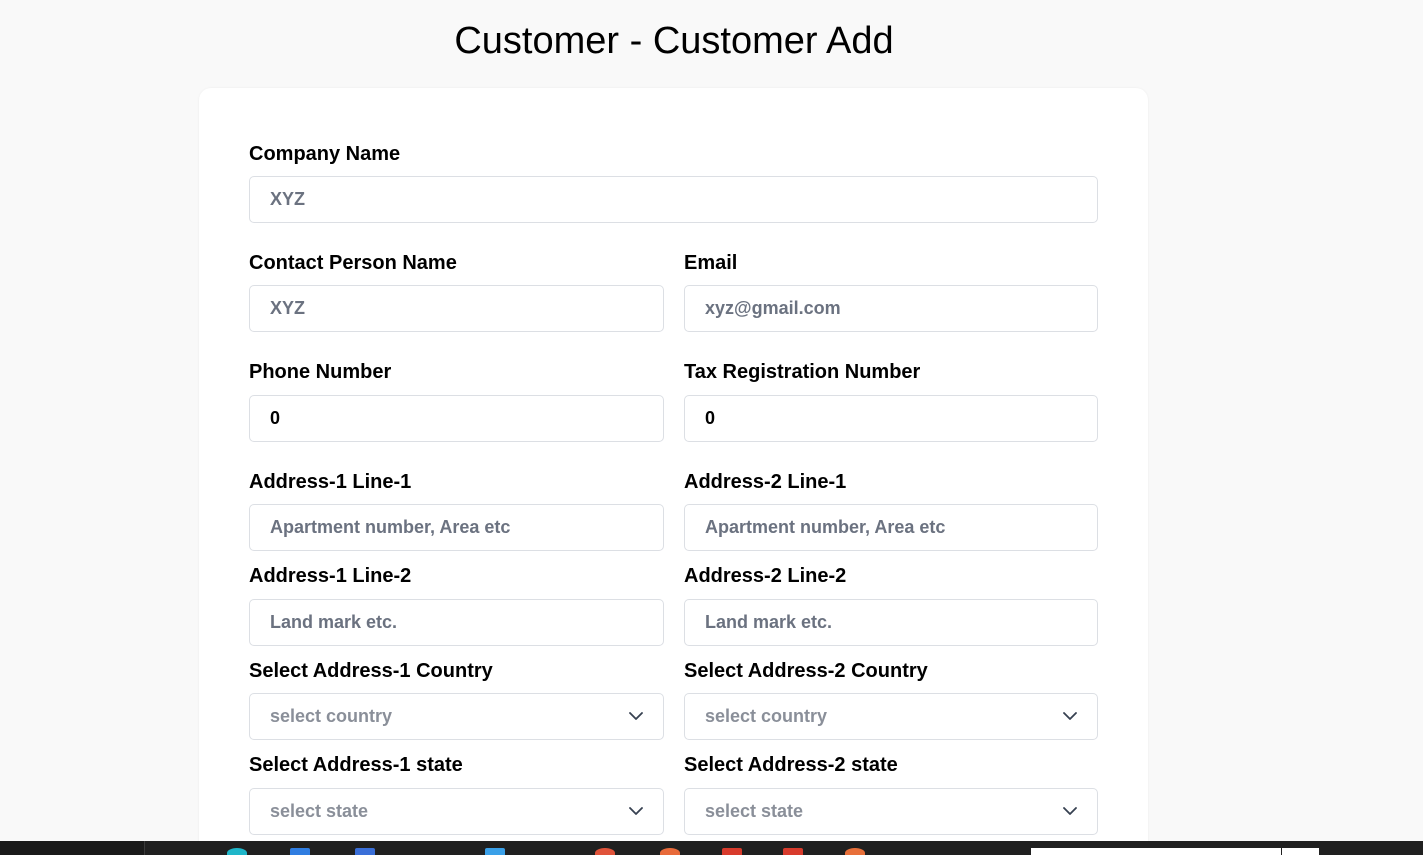  Describe the element at coordinates (456, 811) in the screenshot. I see `address1-state-select: select state` at that location.